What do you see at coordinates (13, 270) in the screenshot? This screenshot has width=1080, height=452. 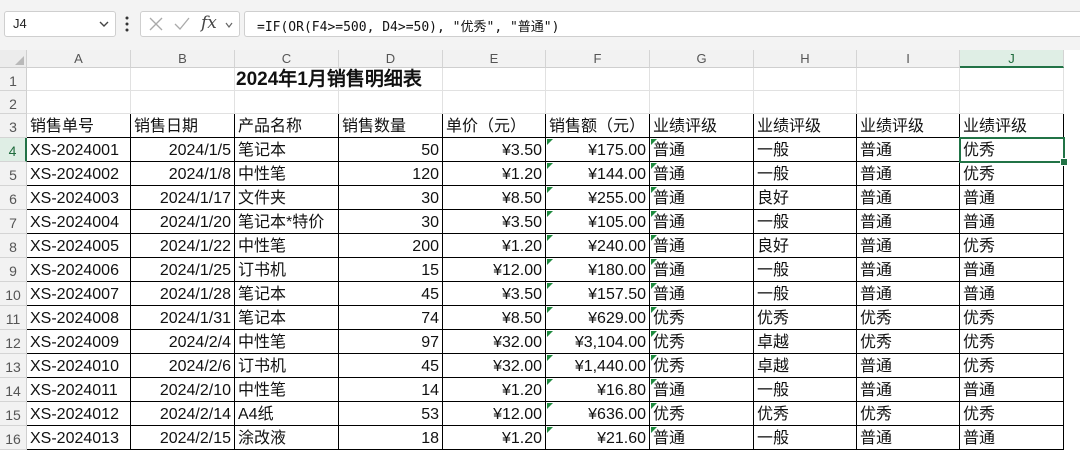 I see `row-header-9: 9` at bounding box center [13, 270].